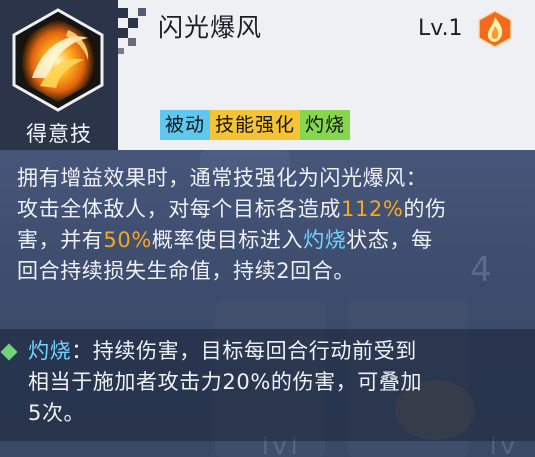 The height and width of the screenshot is (457, 535). Describe the element at coordinates (225, 382) in the screenshot. I see `note-line-2: 相当于施加者攻击力20%的伤害，可叠加` at that location.